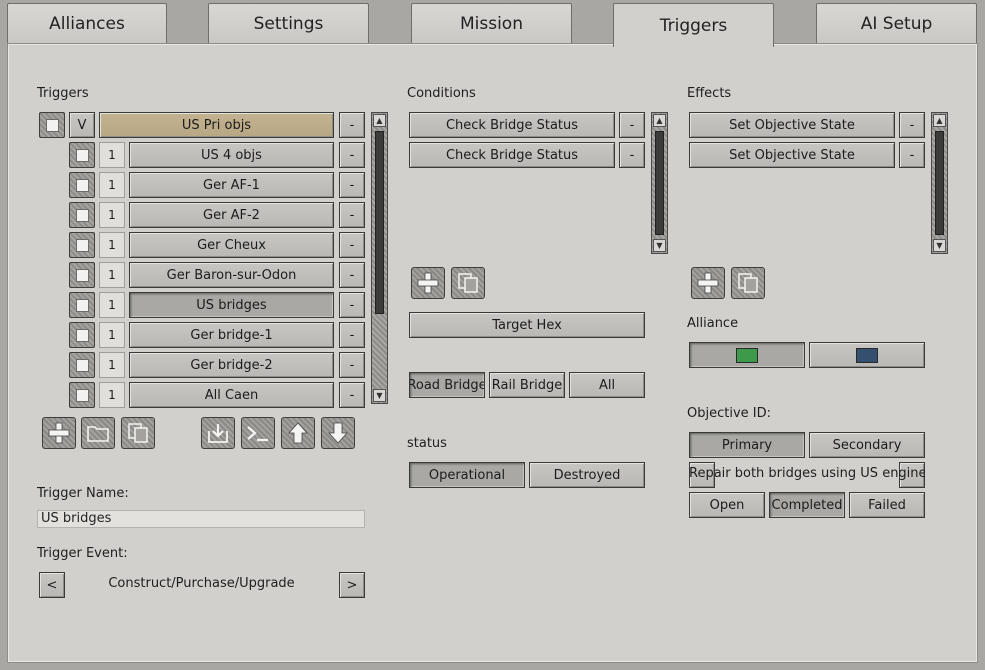  What do you see at coordinates (231, 245) in the screenshot?
I see `trigger-item-button: Ger Cheux` at bounding box center [231, 245].